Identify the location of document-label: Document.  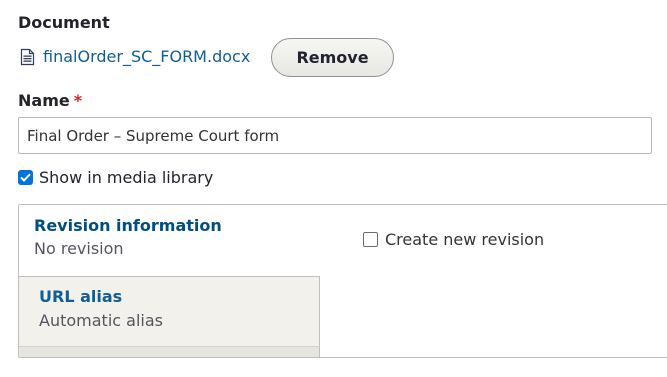
(64, 22).